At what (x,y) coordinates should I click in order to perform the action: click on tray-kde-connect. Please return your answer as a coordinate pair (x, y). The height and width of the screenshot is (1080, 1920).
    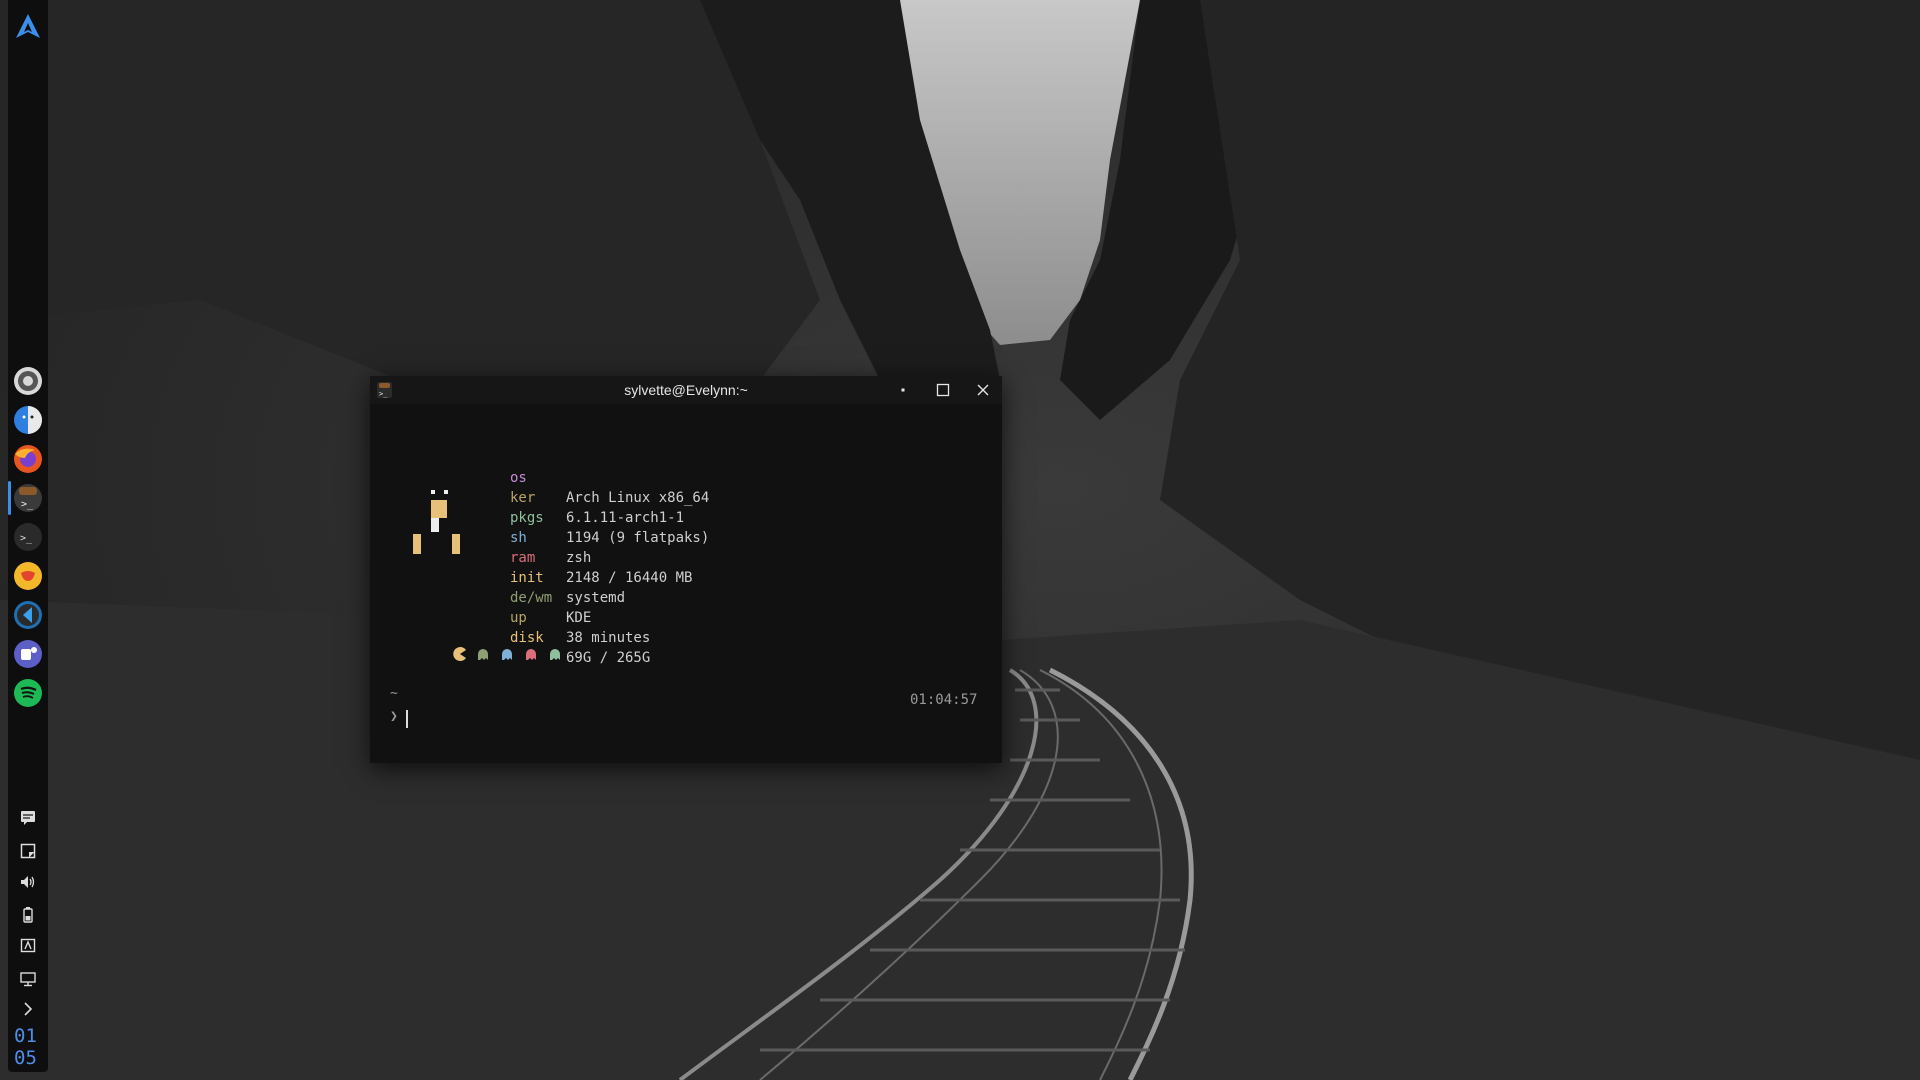
    Looking at the image, I should click on (28, 979).